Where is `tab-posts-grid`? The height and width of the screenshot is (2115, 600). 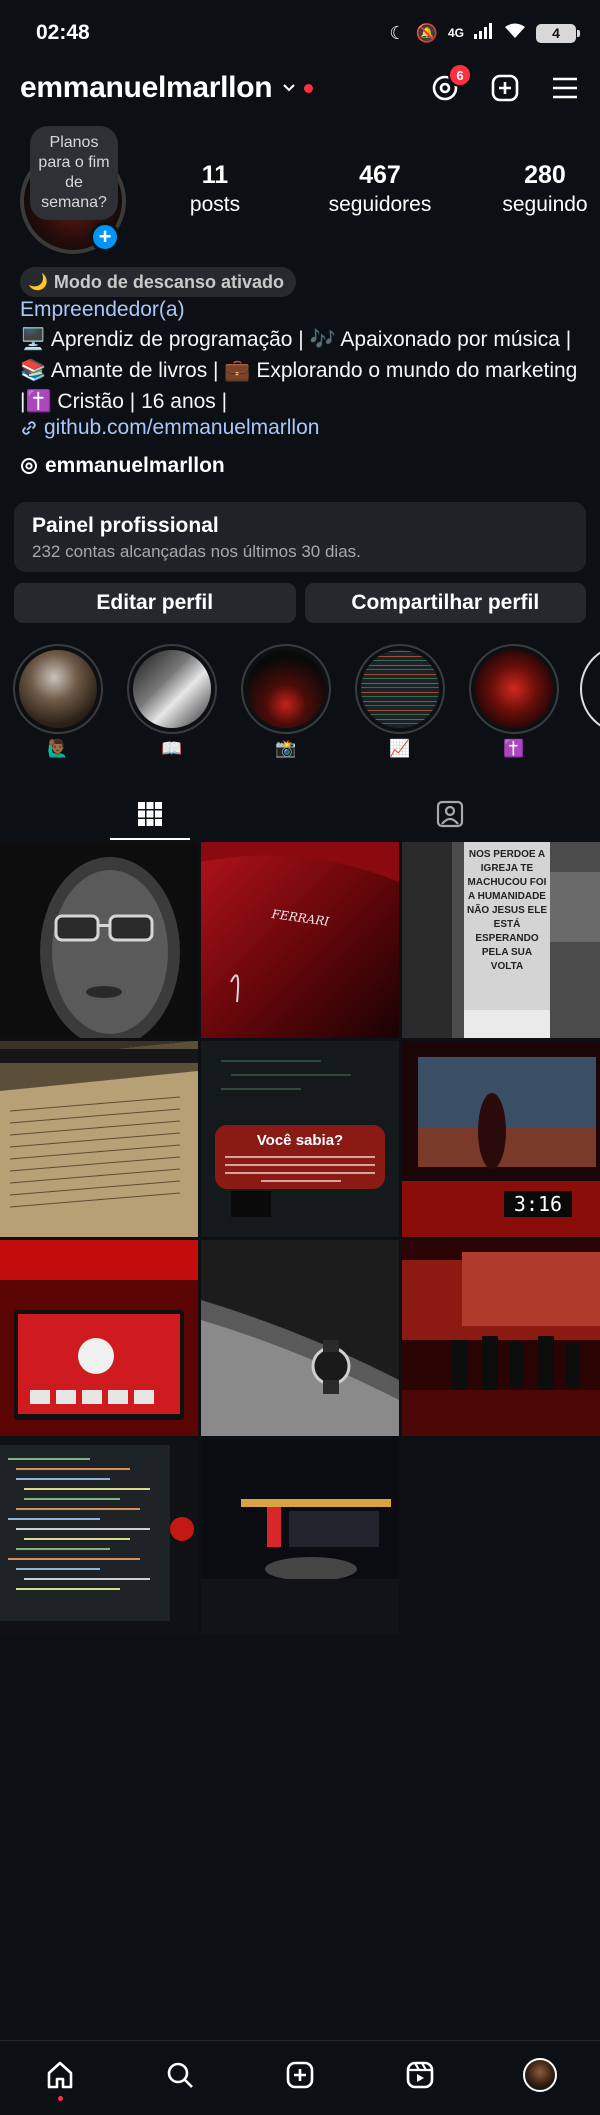
tab-posts-grid is located at coordinates (150, 814).